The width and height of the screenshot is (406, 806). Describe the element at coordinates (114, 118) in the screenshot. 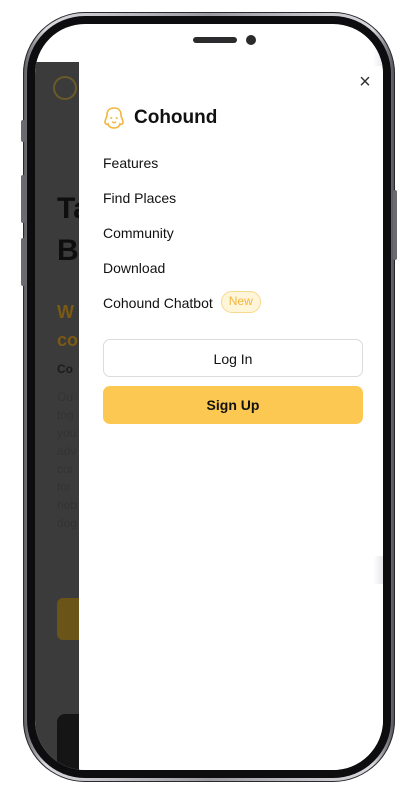

I see `dog-head-icon` at that location.